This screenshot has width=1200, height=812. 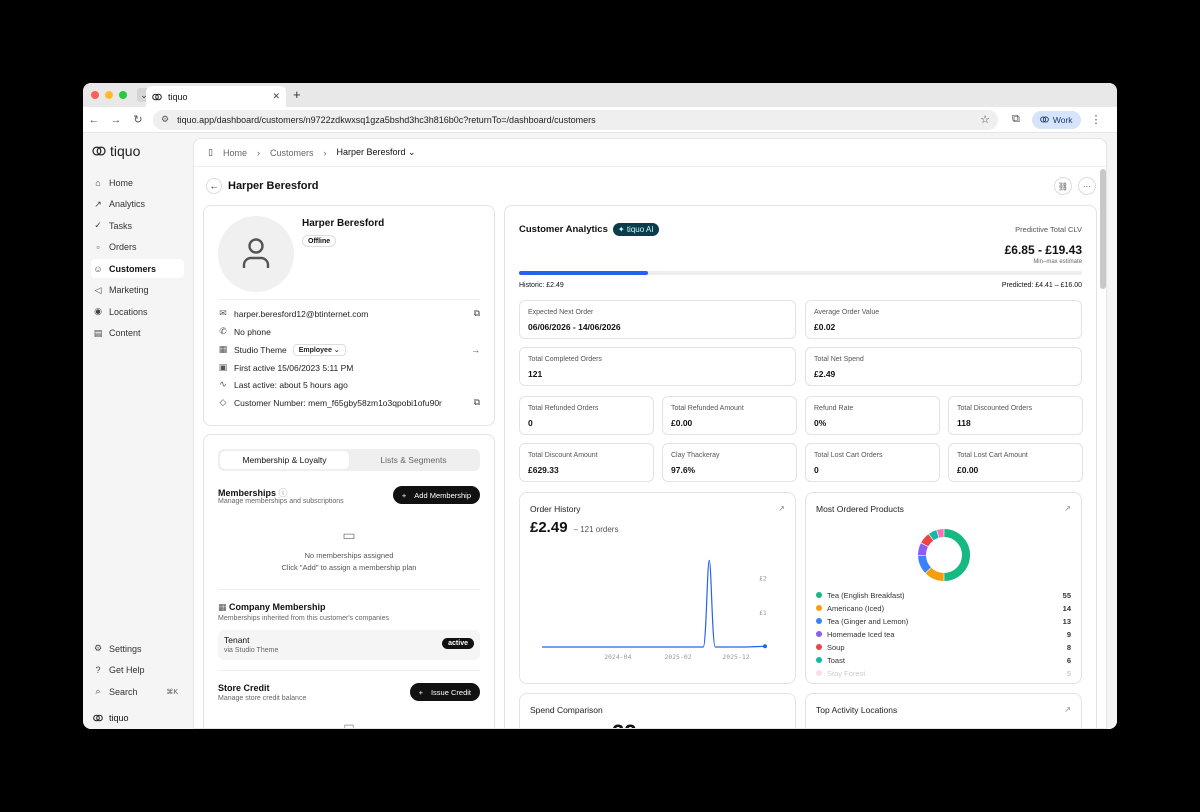 I want to click on email-row: ✉ harper.beresford12@btinternet.com ⧉, so click(x=349, y=313).